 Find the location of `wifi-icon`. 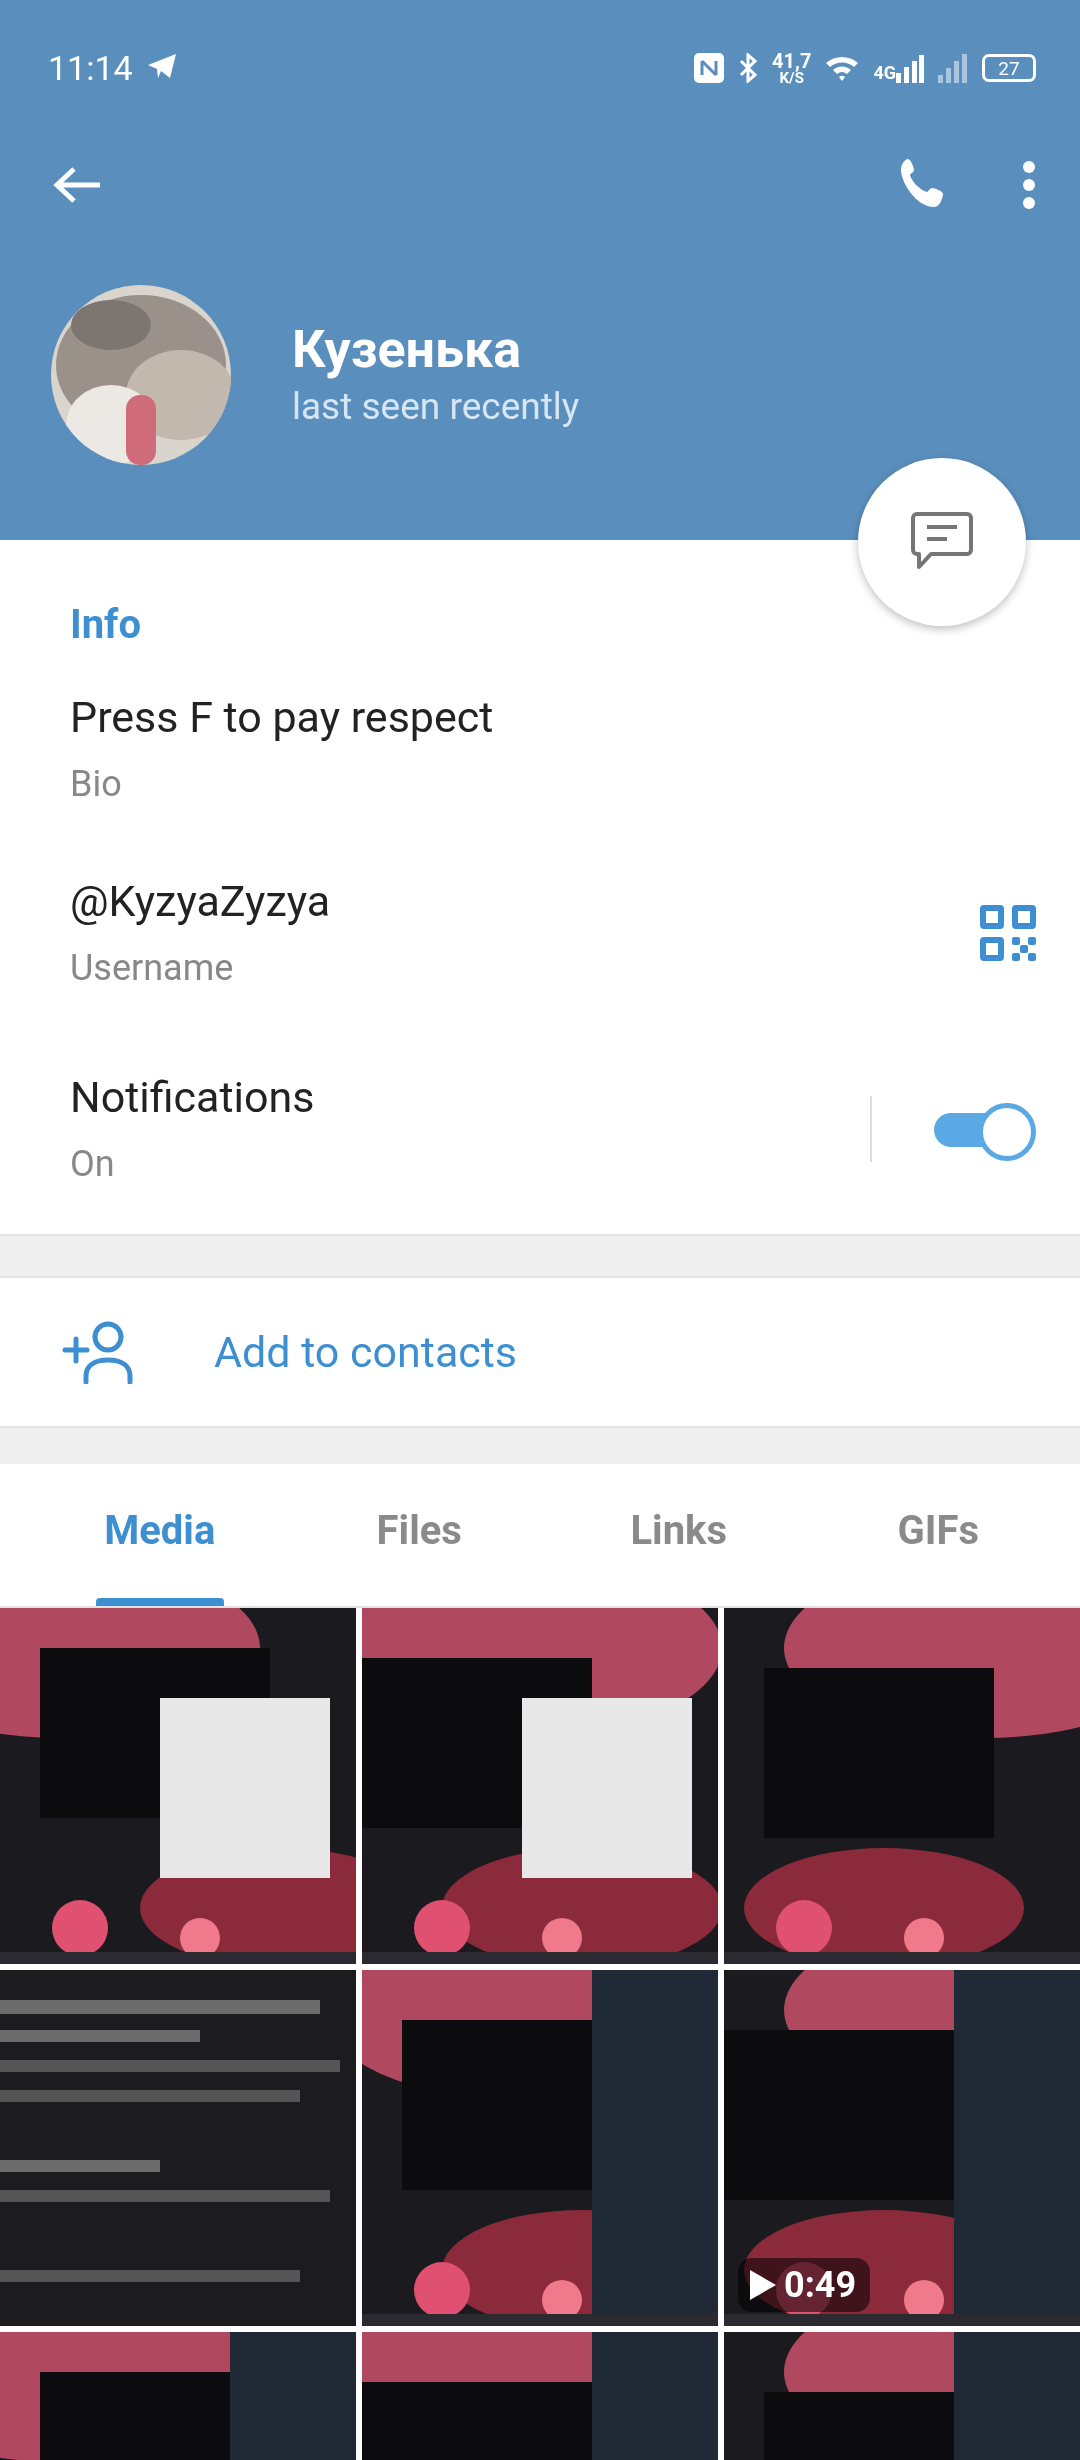

wifi-icon is located at coordinates (842, 68).